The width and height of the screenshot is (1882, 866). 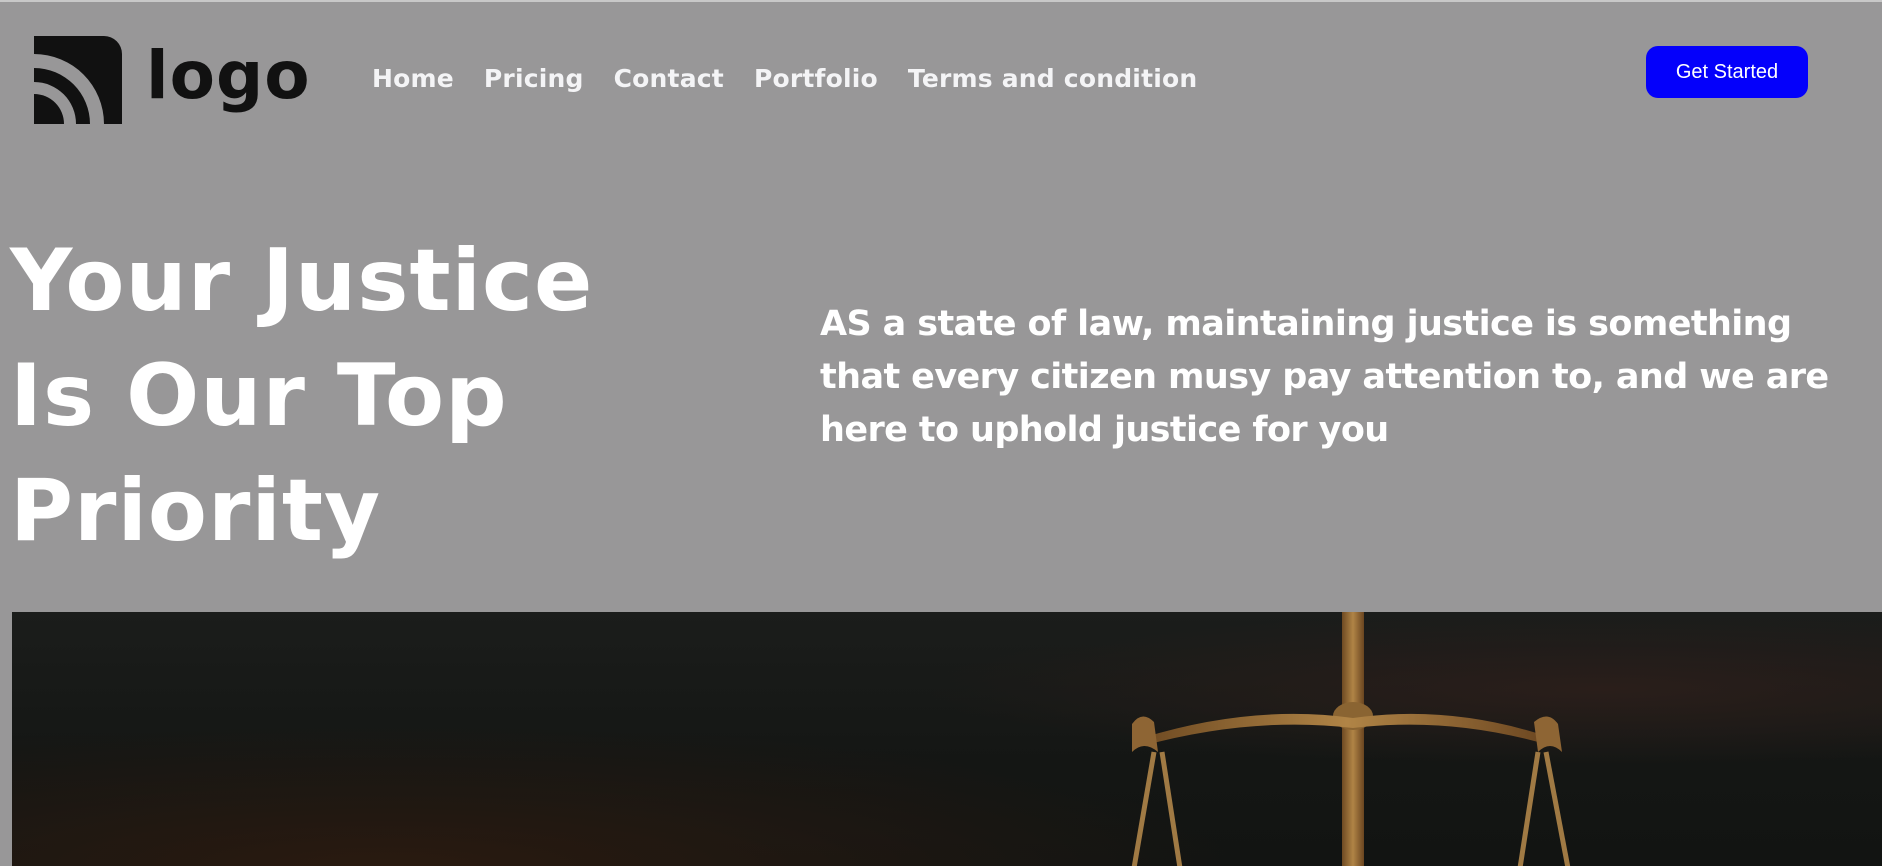 I want to click on hero-title-line: Your Justice, so click(x=302, y=281).